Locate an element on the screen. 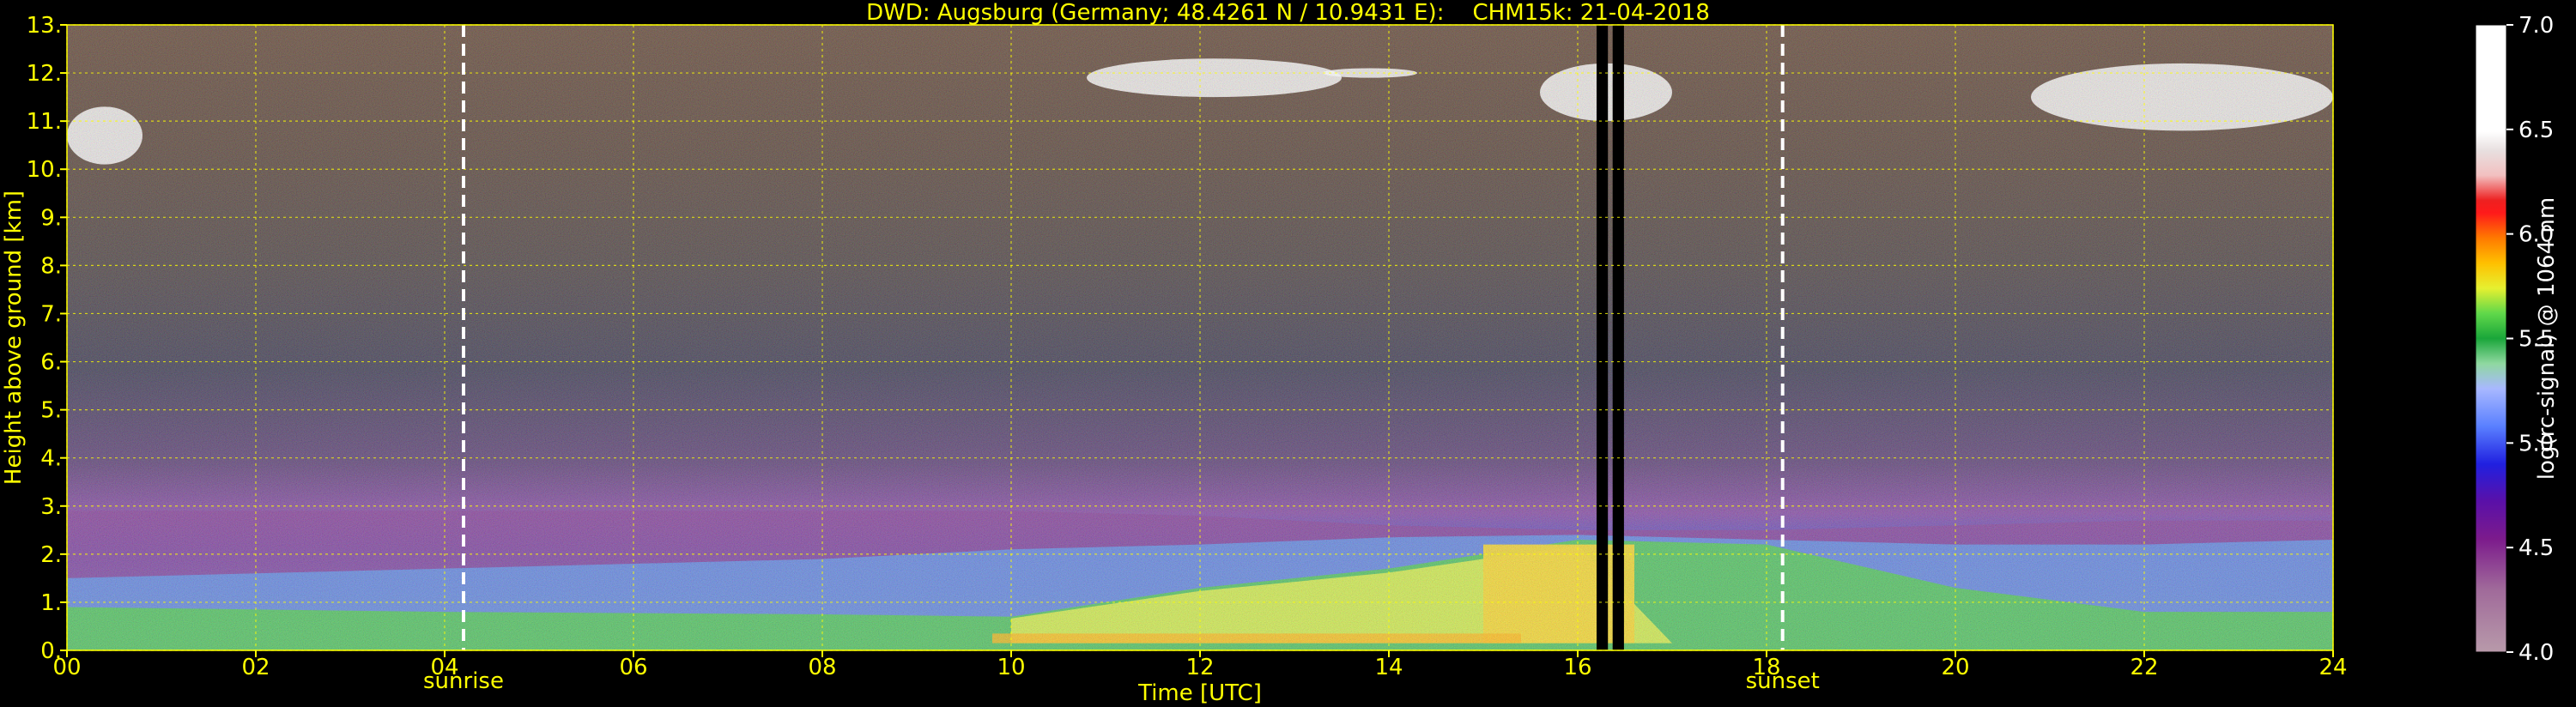 This screenshot has height=707, width=2576. y-tick-label: 9. is located at coordinates (51, 218).